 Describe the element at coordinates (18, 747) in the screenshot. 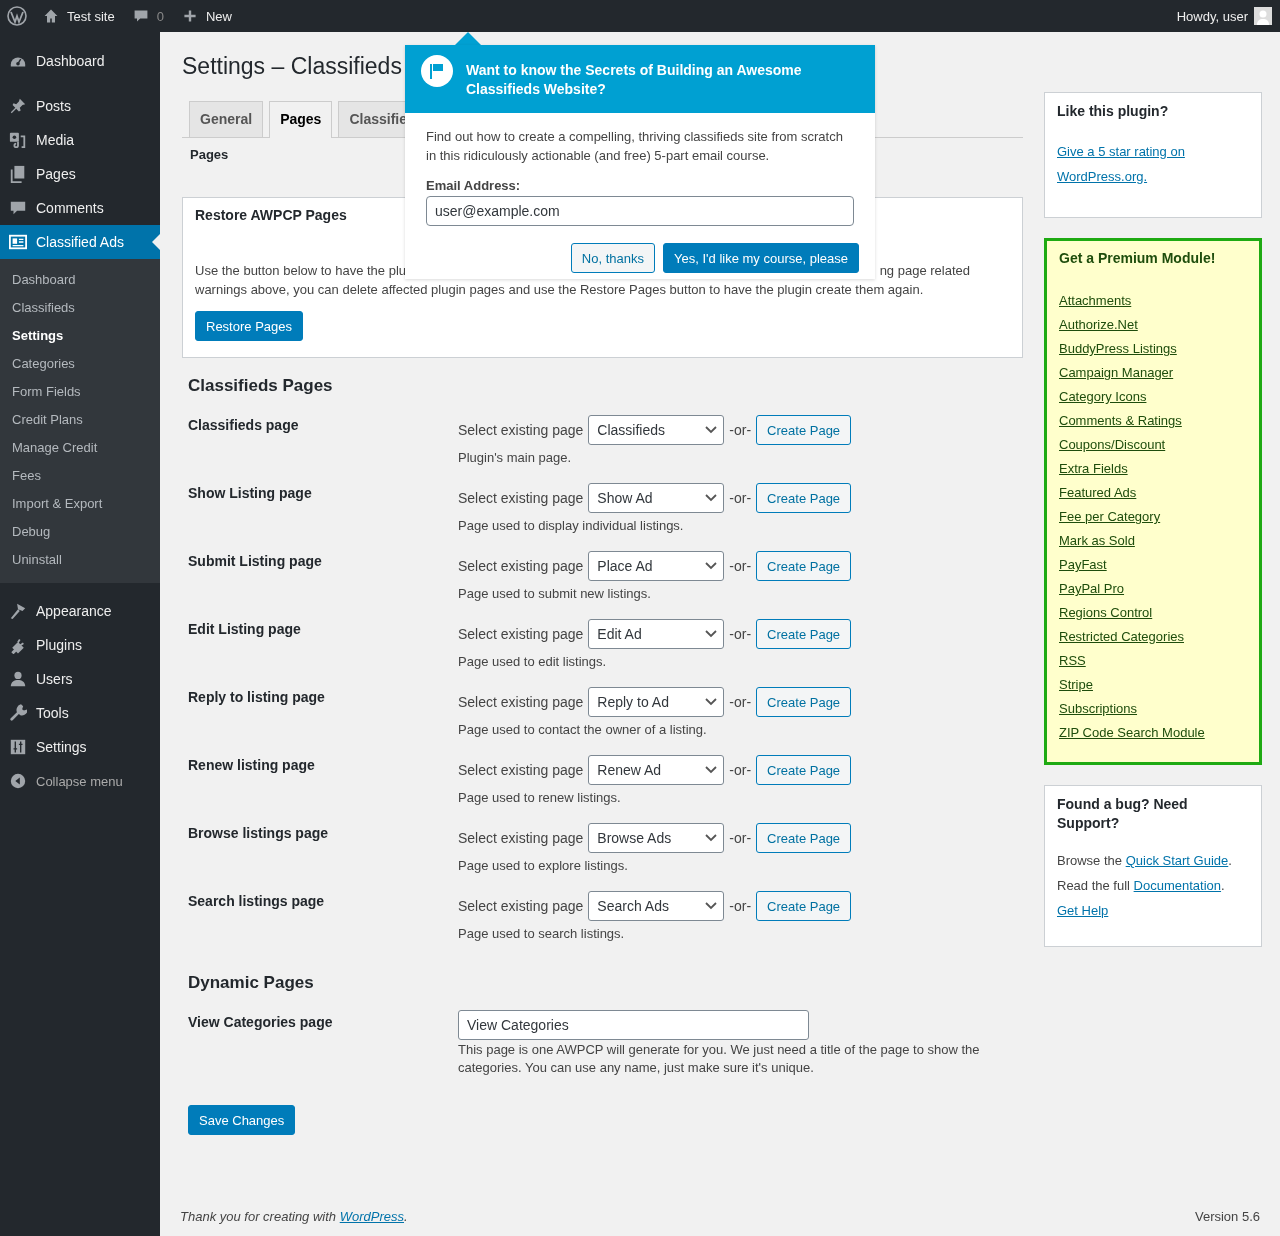

I see `sliders-icon` at that location.